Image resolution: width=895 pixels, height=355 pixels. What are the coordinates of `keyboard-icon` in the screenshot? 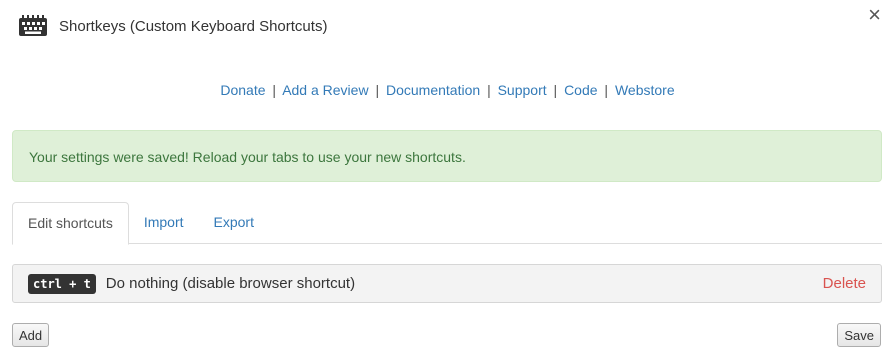 It's located at (33, 25).